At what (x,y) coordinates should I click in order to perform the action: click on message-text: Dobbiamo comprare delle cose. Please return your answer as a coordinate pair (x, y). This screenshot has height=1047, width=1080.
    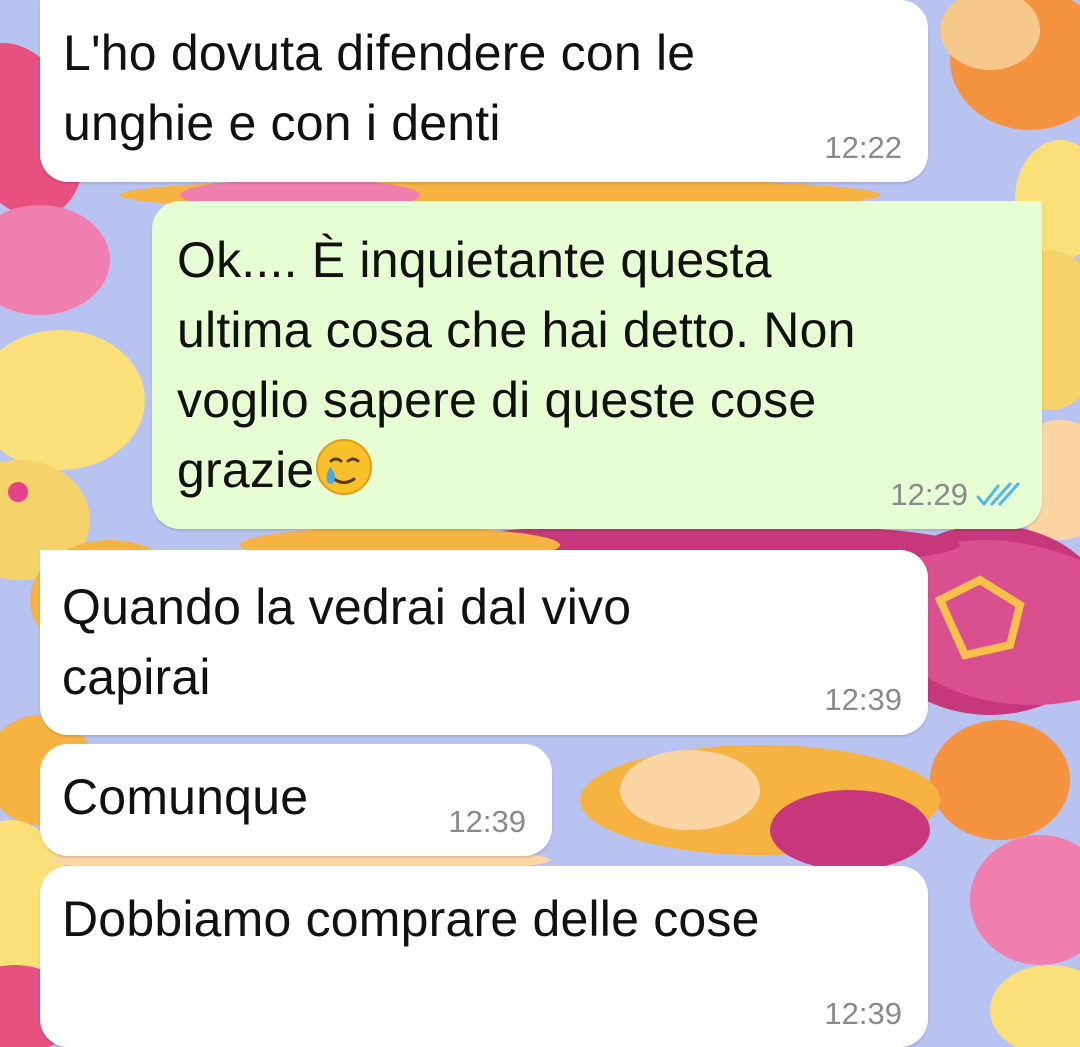
    Looking at the image, I should click on (411, 919).